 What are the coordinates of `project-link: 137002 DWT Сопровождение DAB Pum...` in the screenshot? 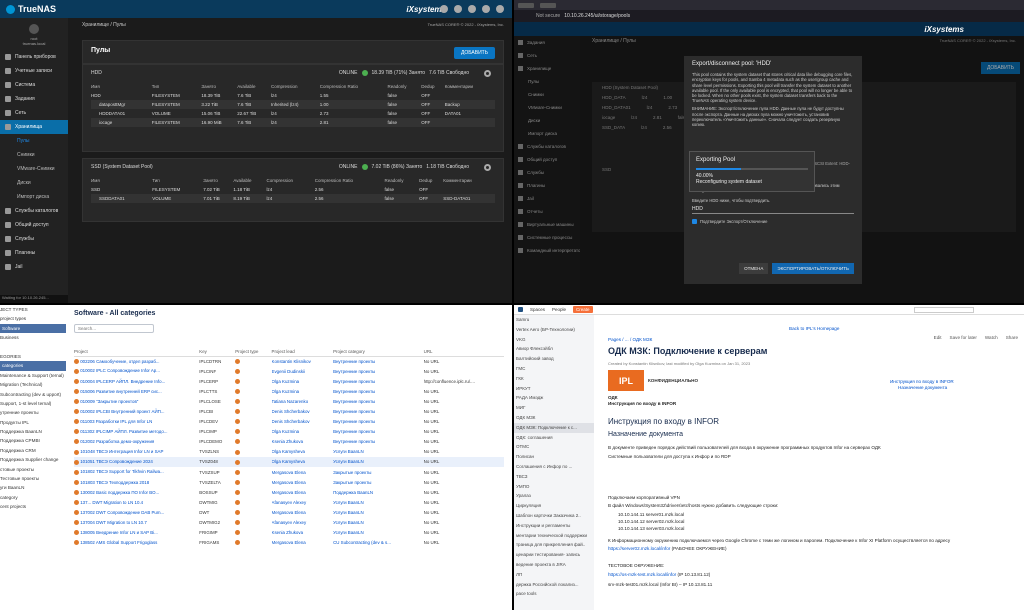 It's located at (121, 512).